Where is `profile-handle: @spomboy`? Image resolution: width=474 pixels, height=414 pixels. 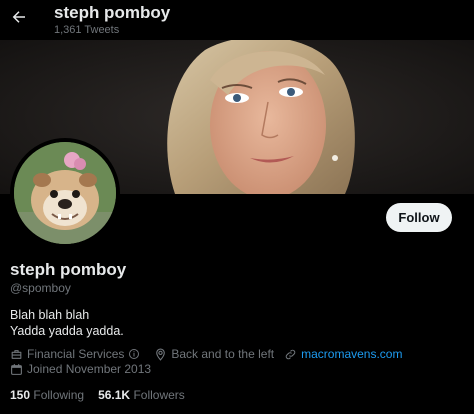
profile-handle: @spomboy is located at coordinates (40, 288).